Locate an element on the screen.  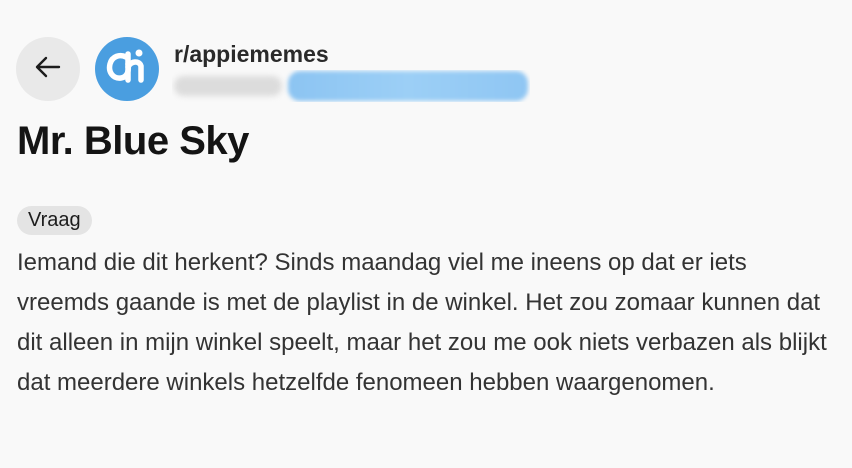
subreddit-name: r/appiememes is located at coordinates (251, 54).